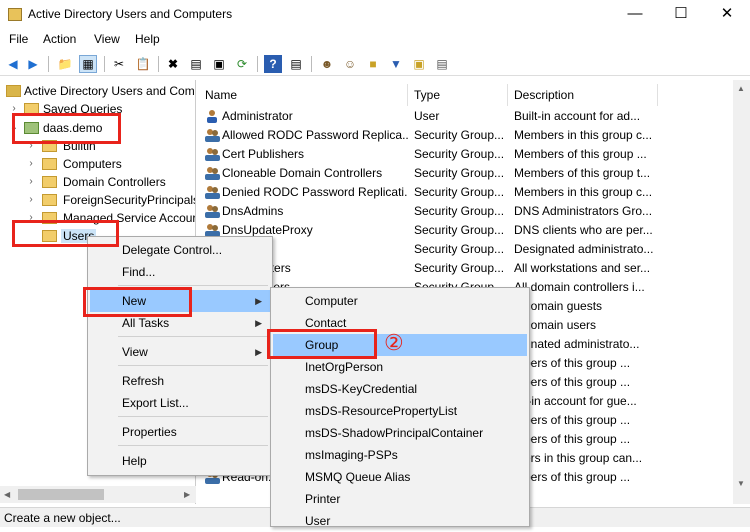 The height and width of the screenshot is (532, 750). What do you see at coordinates (107, 39) in the screenshot?
I see `menu-view: View` at bounding box center [107, 39].